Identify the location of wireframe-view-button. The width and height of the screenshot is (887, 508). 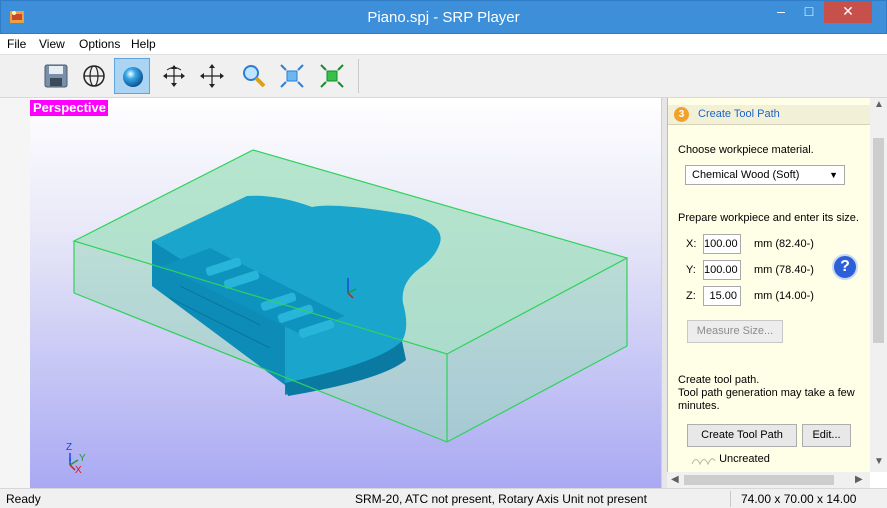
(94, 76).